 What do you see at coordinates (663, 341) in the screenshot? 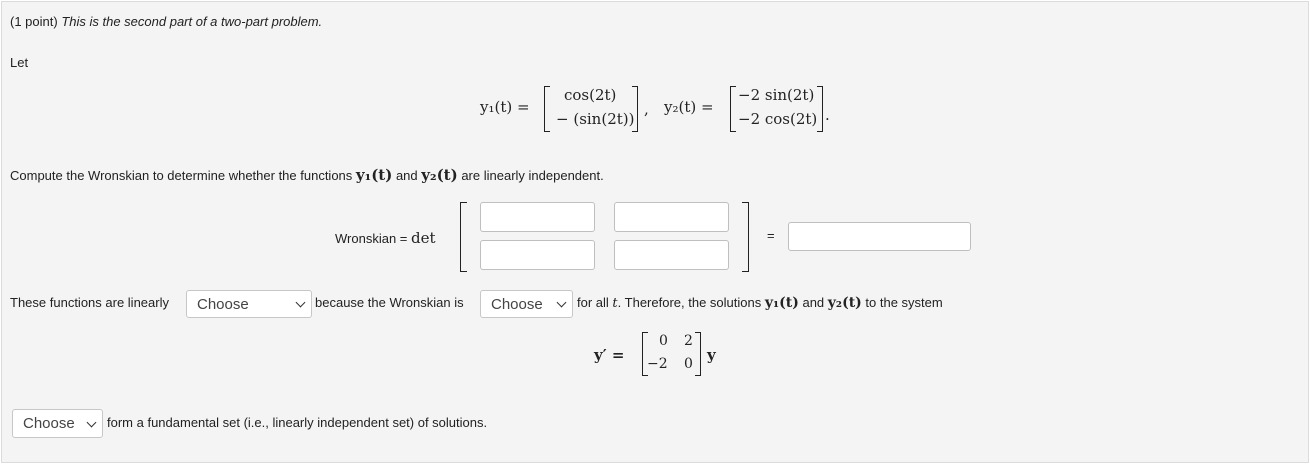
I see `system-a11: 0` at bounding box center [663, 341].